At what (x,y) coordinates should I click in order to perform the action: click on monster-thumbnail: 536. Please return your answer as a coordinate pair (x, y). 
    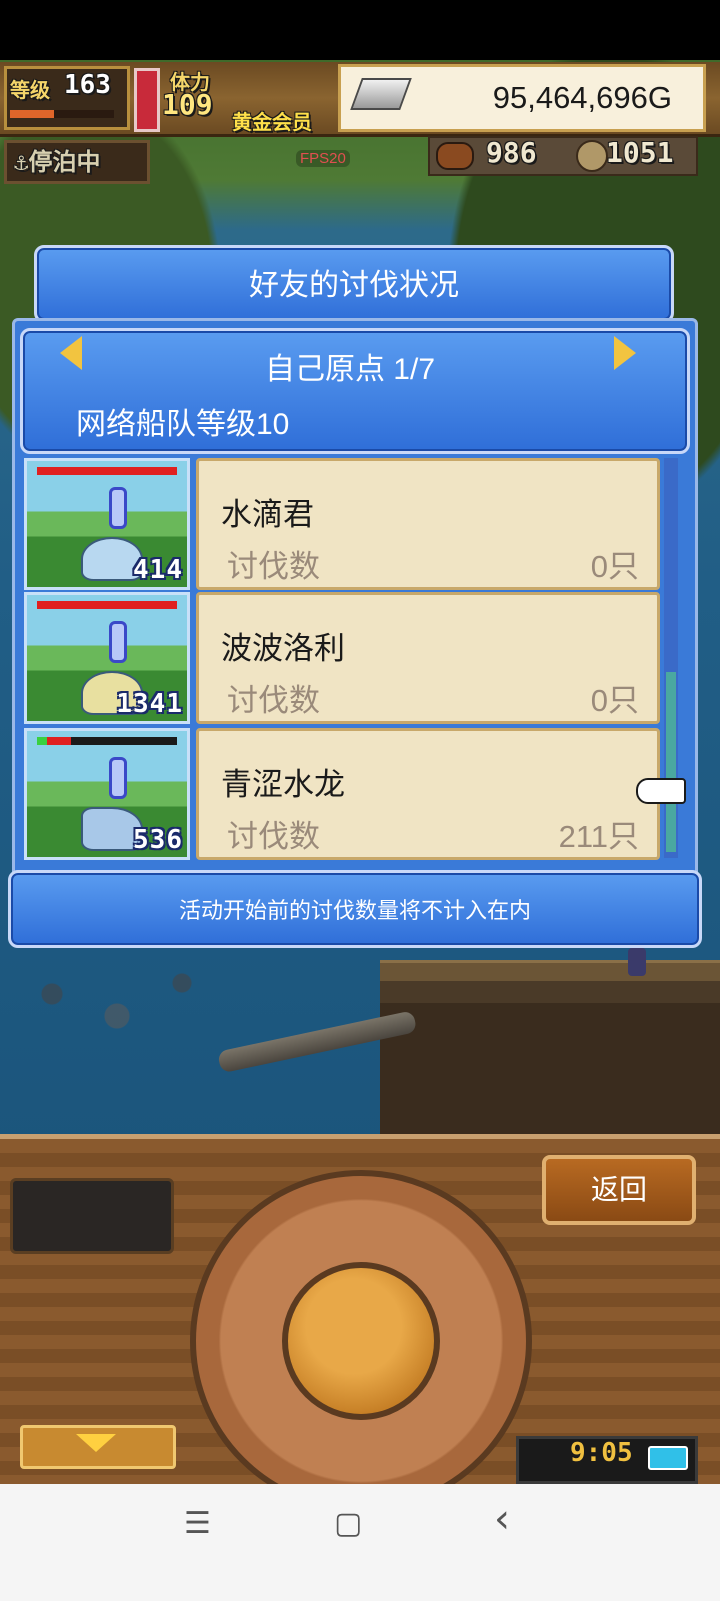
    Looking at the image, I should click on (107, 794).